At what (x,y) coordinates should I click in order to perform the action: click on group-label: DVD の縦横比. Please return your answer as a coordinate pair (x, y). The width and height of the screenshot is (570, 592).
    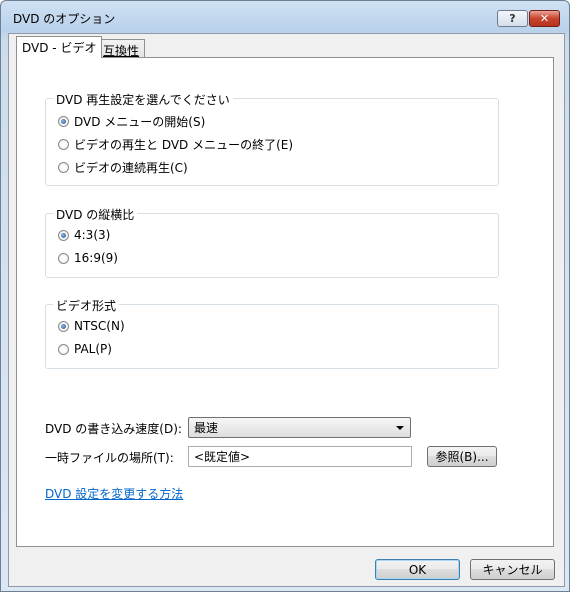
    Looking at the image, I should click on (95, 214).